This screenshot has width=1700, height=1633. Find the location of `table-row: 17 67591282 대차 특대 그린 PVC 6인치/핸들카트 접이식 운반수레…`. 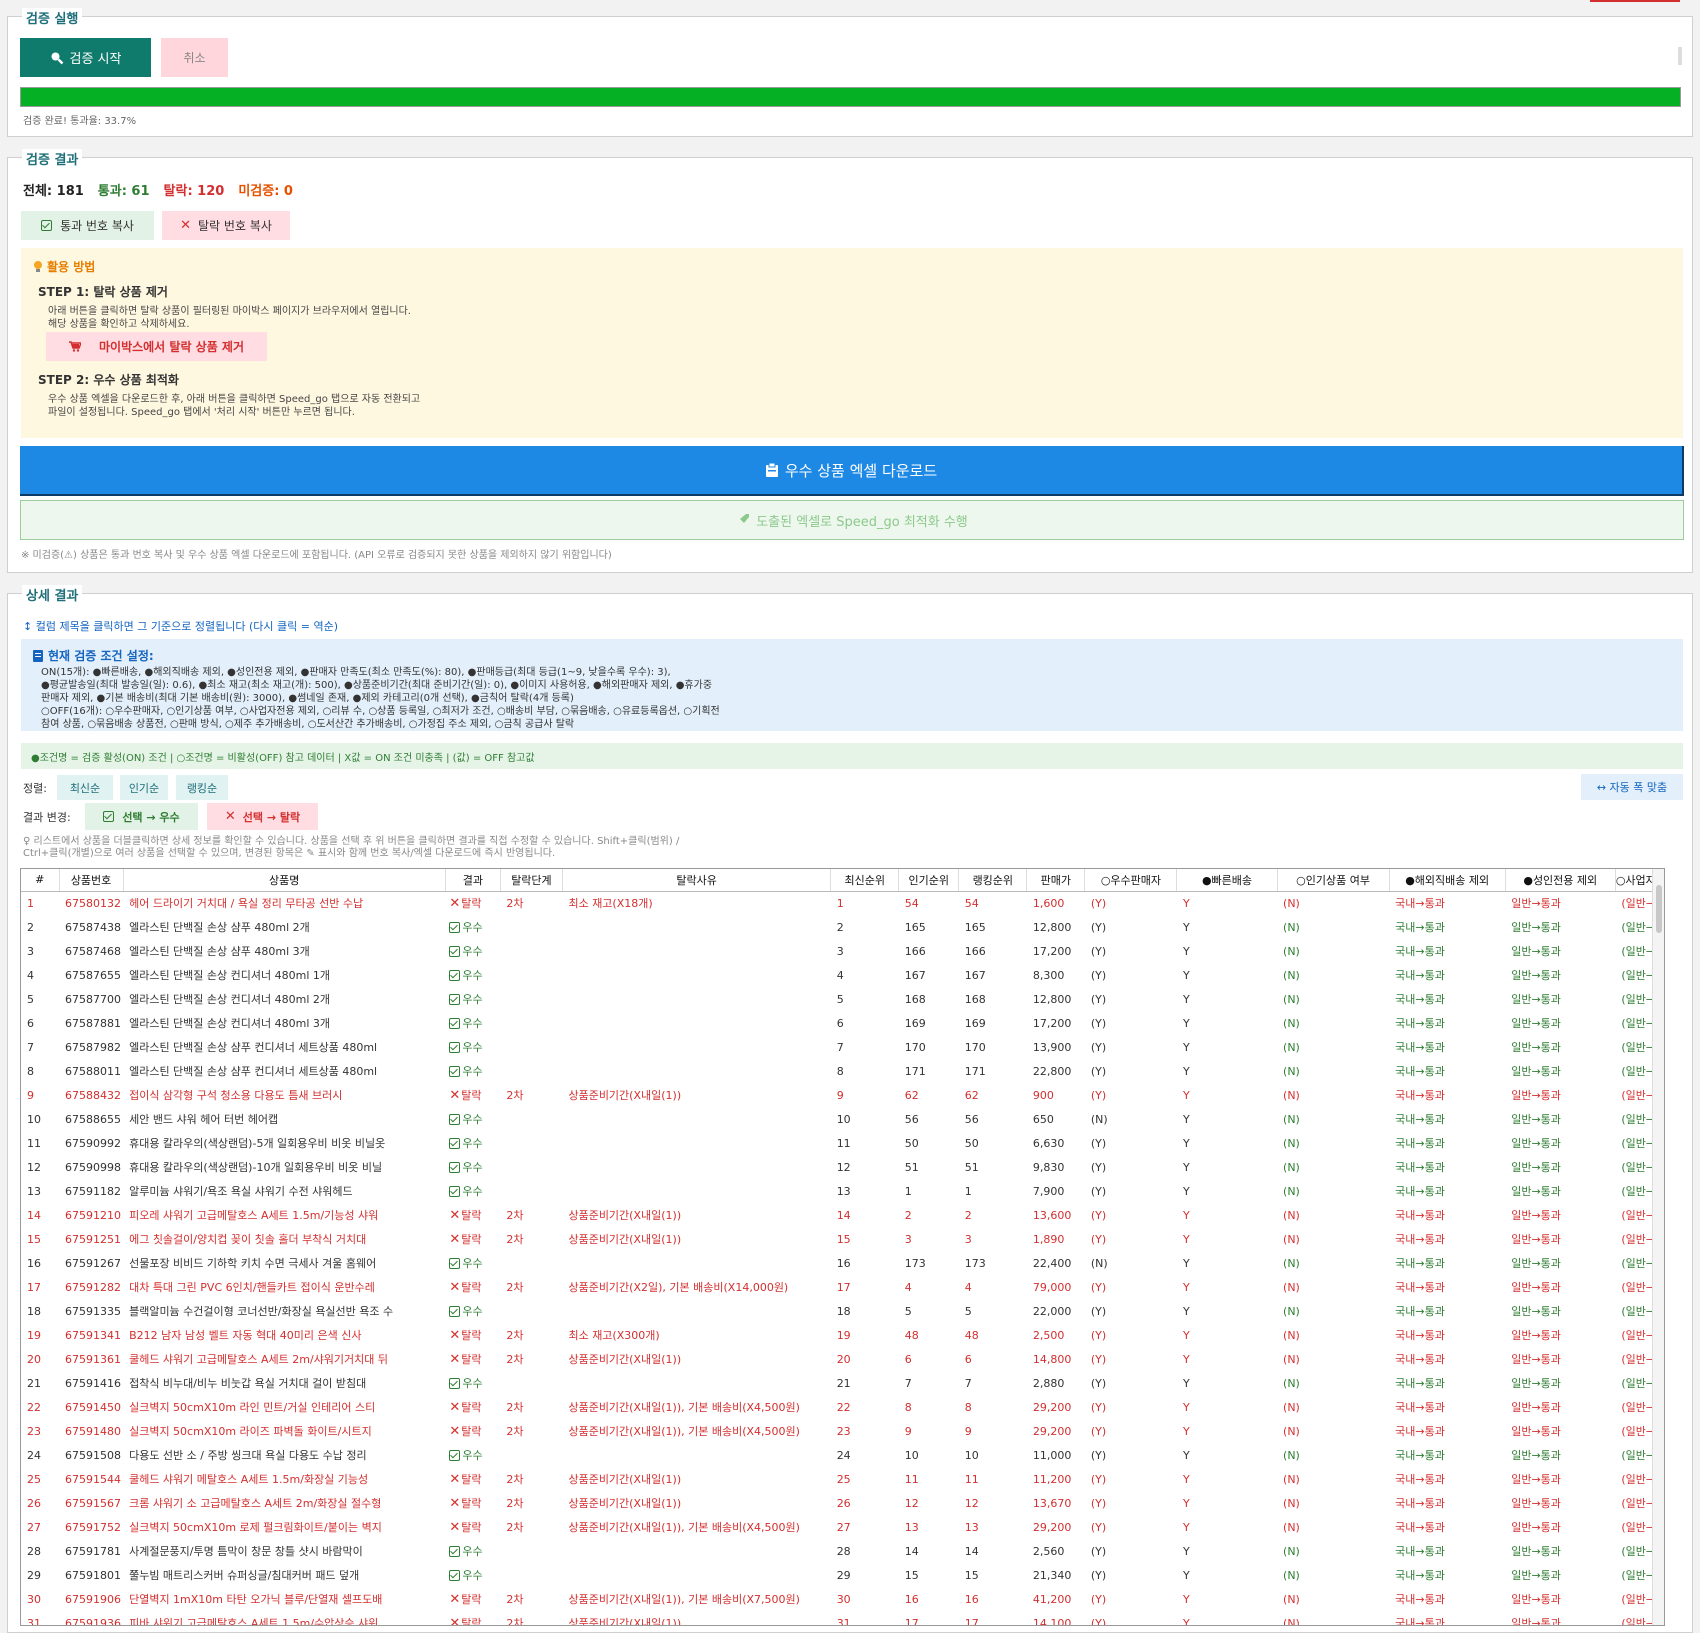

table-row: 17 67591282 대차 특대 그린 PVC 6인치/핸들카트 접이식 운반수레… is located at coordinates (842, 1287).